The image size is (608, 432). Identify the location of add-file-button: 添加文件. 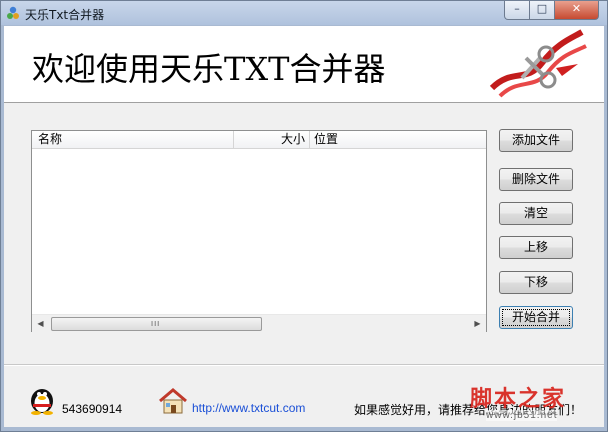
(536, 140).